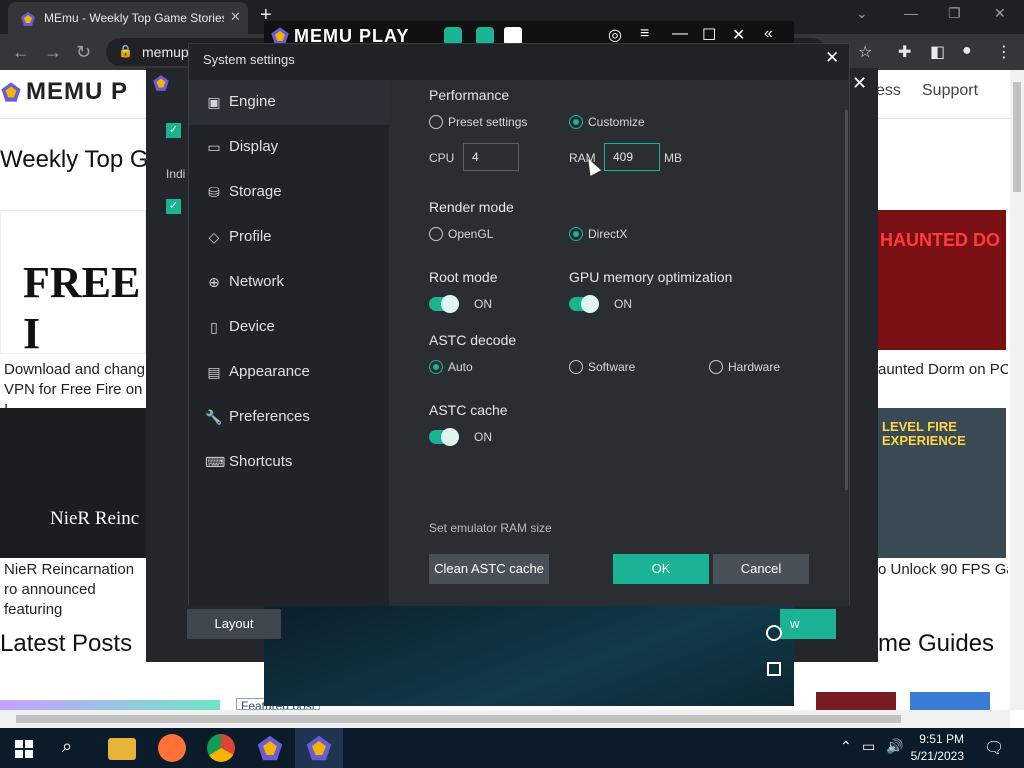 Image resolution: width=1024 pixels, height=768 pixels. Describe the element at coordinates (444, 437) in the screenshot. I see `astc-cache-toggle` at that location.